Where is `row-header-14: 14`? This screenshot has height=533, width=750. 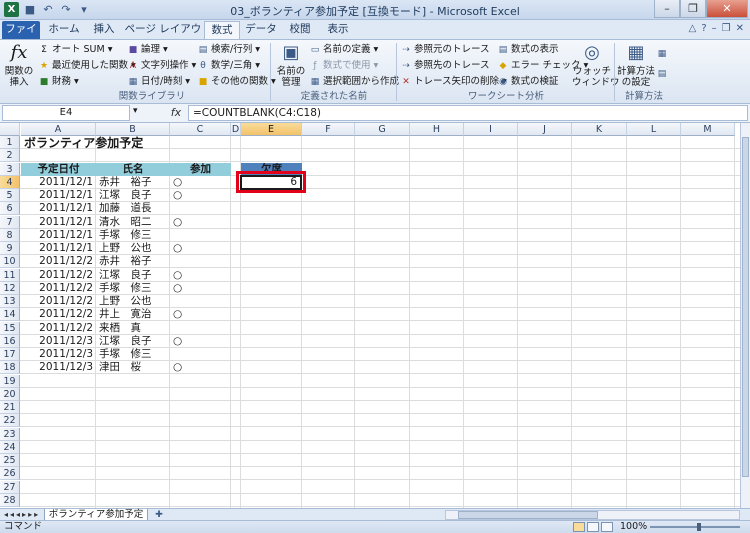 row-header-14: 14 is located at coordinates (10, 315).